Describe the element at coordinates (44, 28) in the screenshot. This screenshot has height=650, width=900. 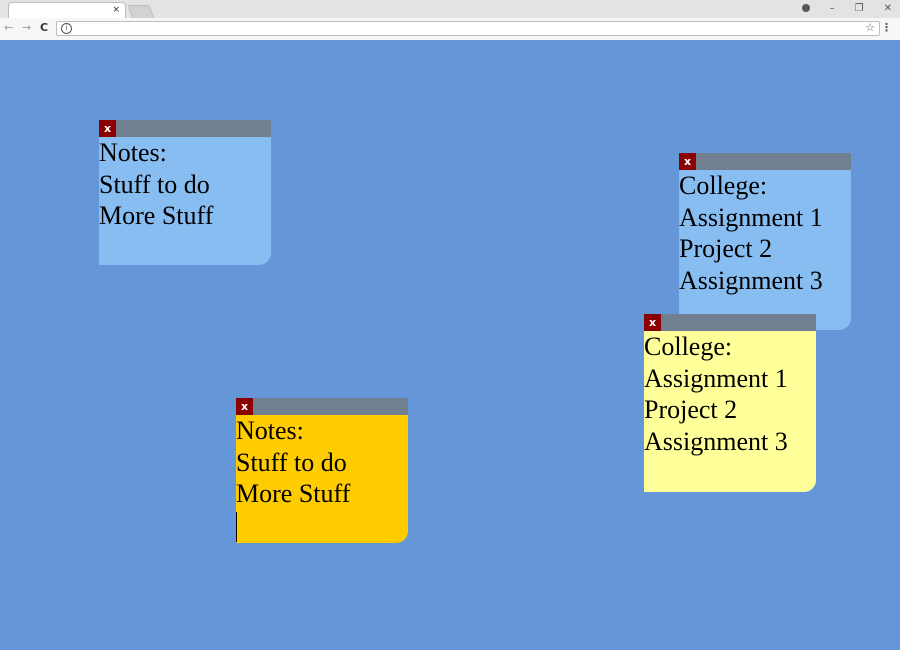
I see `reload-icon: C` at that location.